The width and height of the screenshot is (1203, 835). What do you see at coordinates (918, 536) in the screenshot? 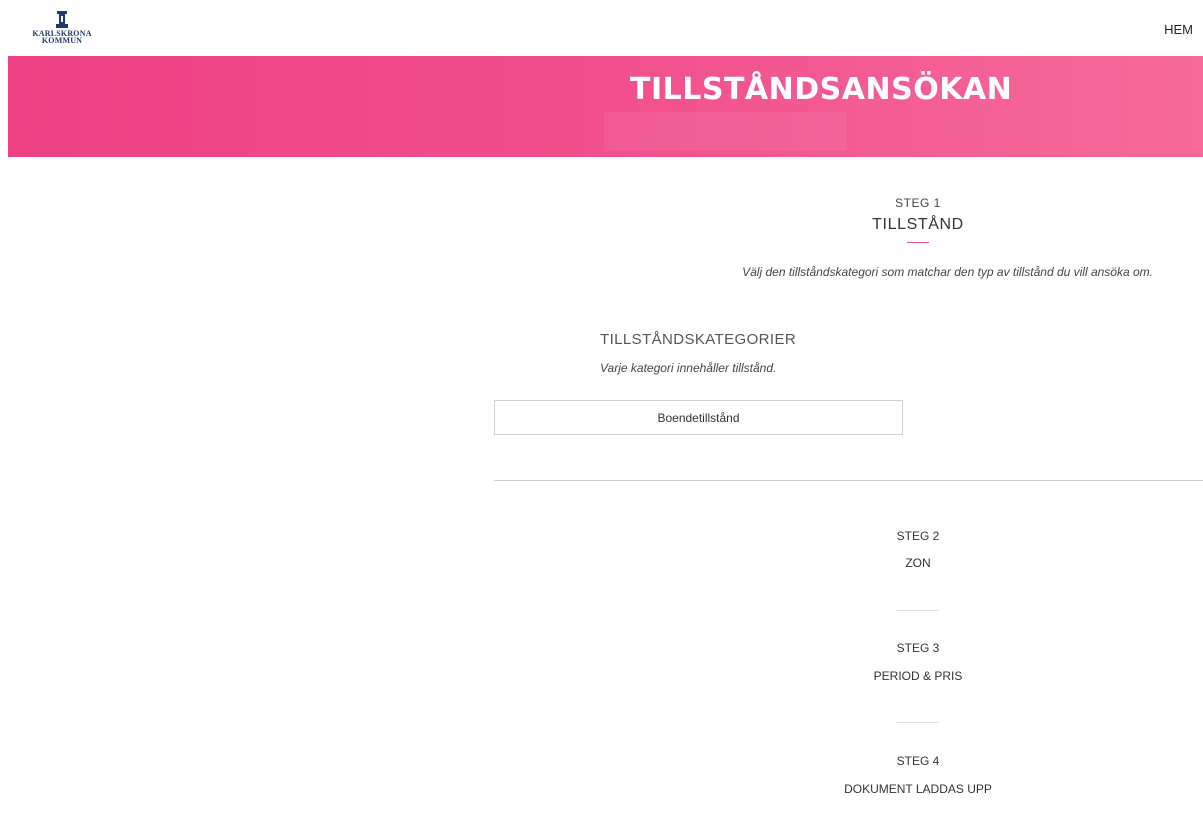
I see `step2-label: STEG 2` at bounding box center [918, 536].